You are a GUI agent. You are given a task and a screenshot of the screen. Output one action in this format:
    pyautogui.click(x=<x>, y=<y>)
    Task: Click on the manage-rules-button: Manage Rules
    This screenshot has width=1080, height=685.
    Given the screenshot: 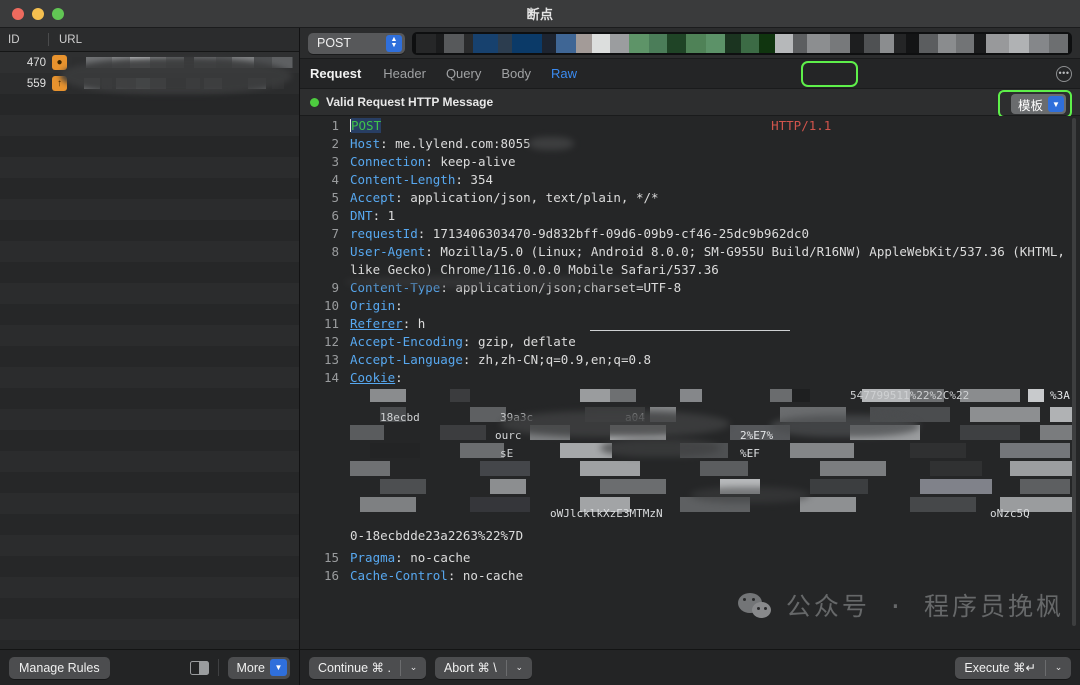 What is the action you would take?
    pyautogui.click(x=59, y=667)
    